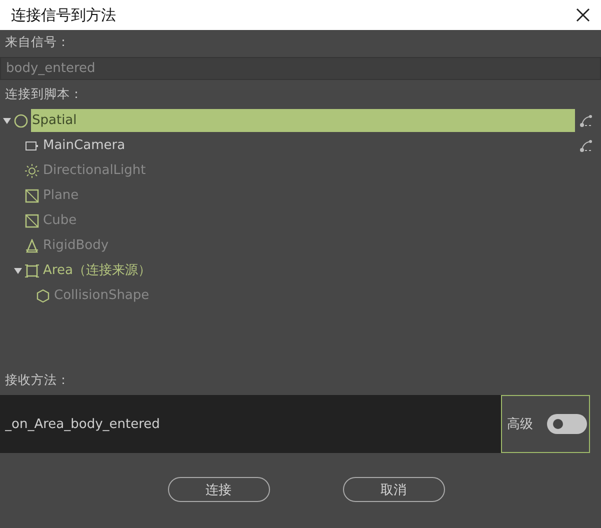  What do you see at coordinates (583, 15) in the screenshot?
I see `close-icon` at bounding box center [583, 15].